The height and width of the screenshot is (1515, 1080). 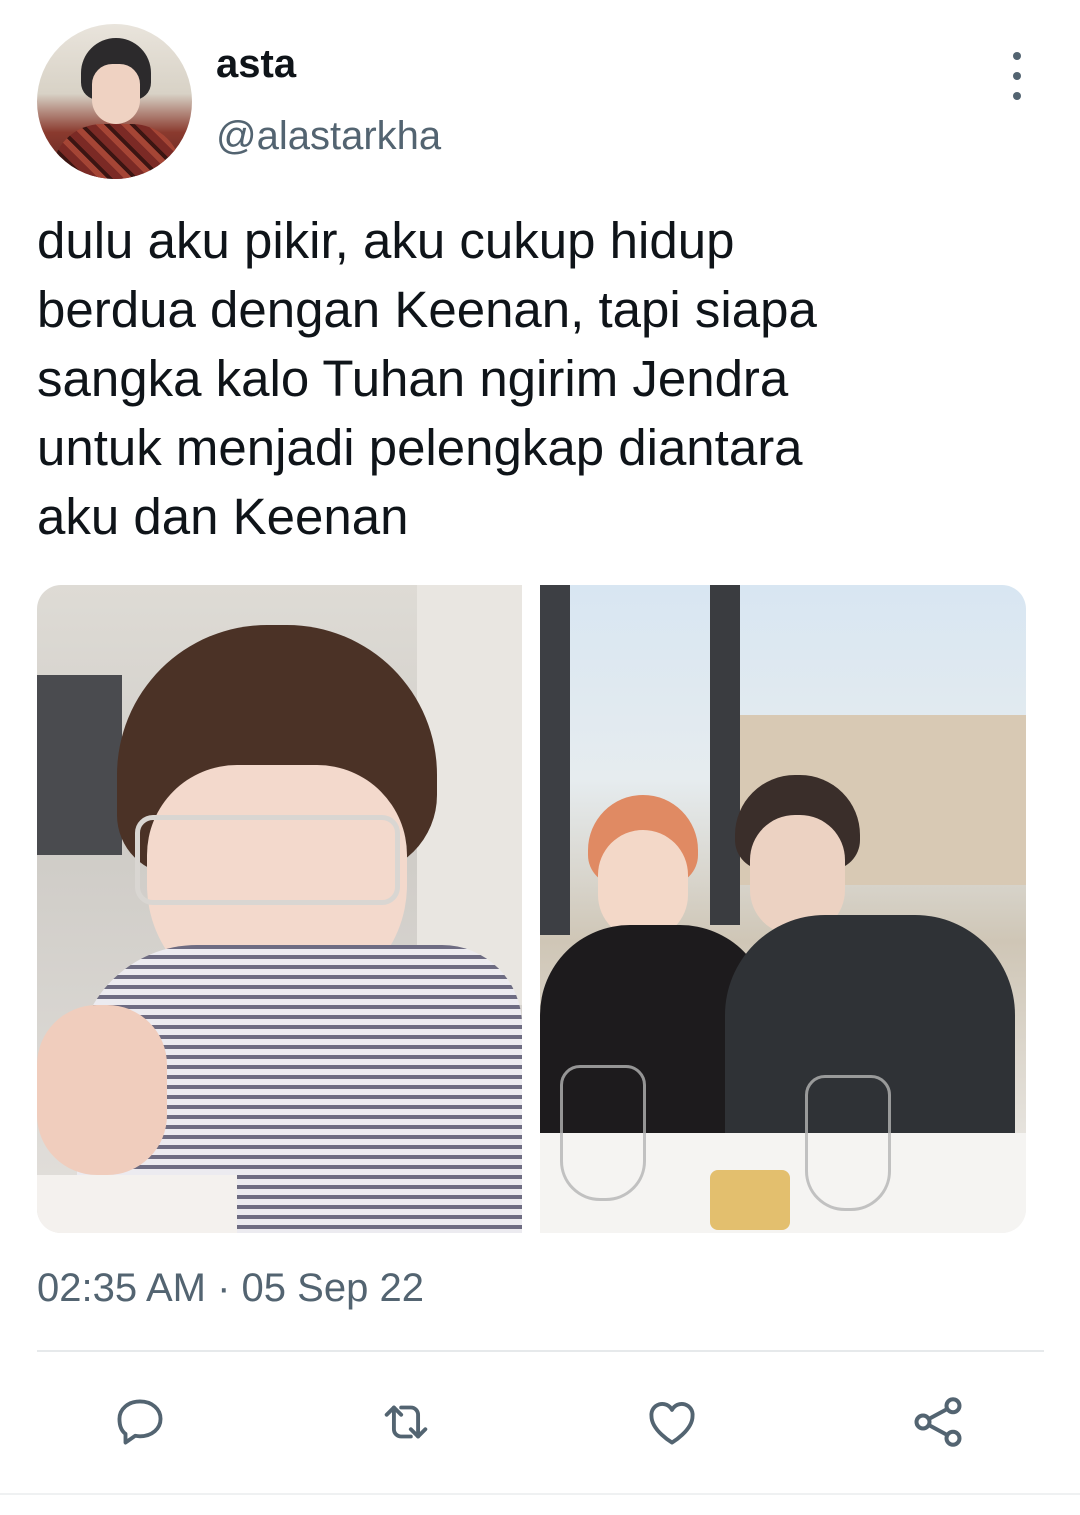 I want to click on like-button, so click(x=672, y=1422).